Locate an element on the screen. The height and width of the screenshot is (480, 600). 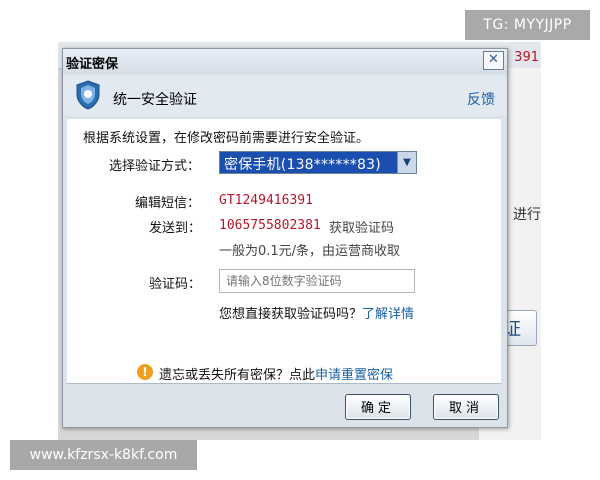
direct-question-text: 您想直接获取验证码吗？ is located at coordinates (291, 314).